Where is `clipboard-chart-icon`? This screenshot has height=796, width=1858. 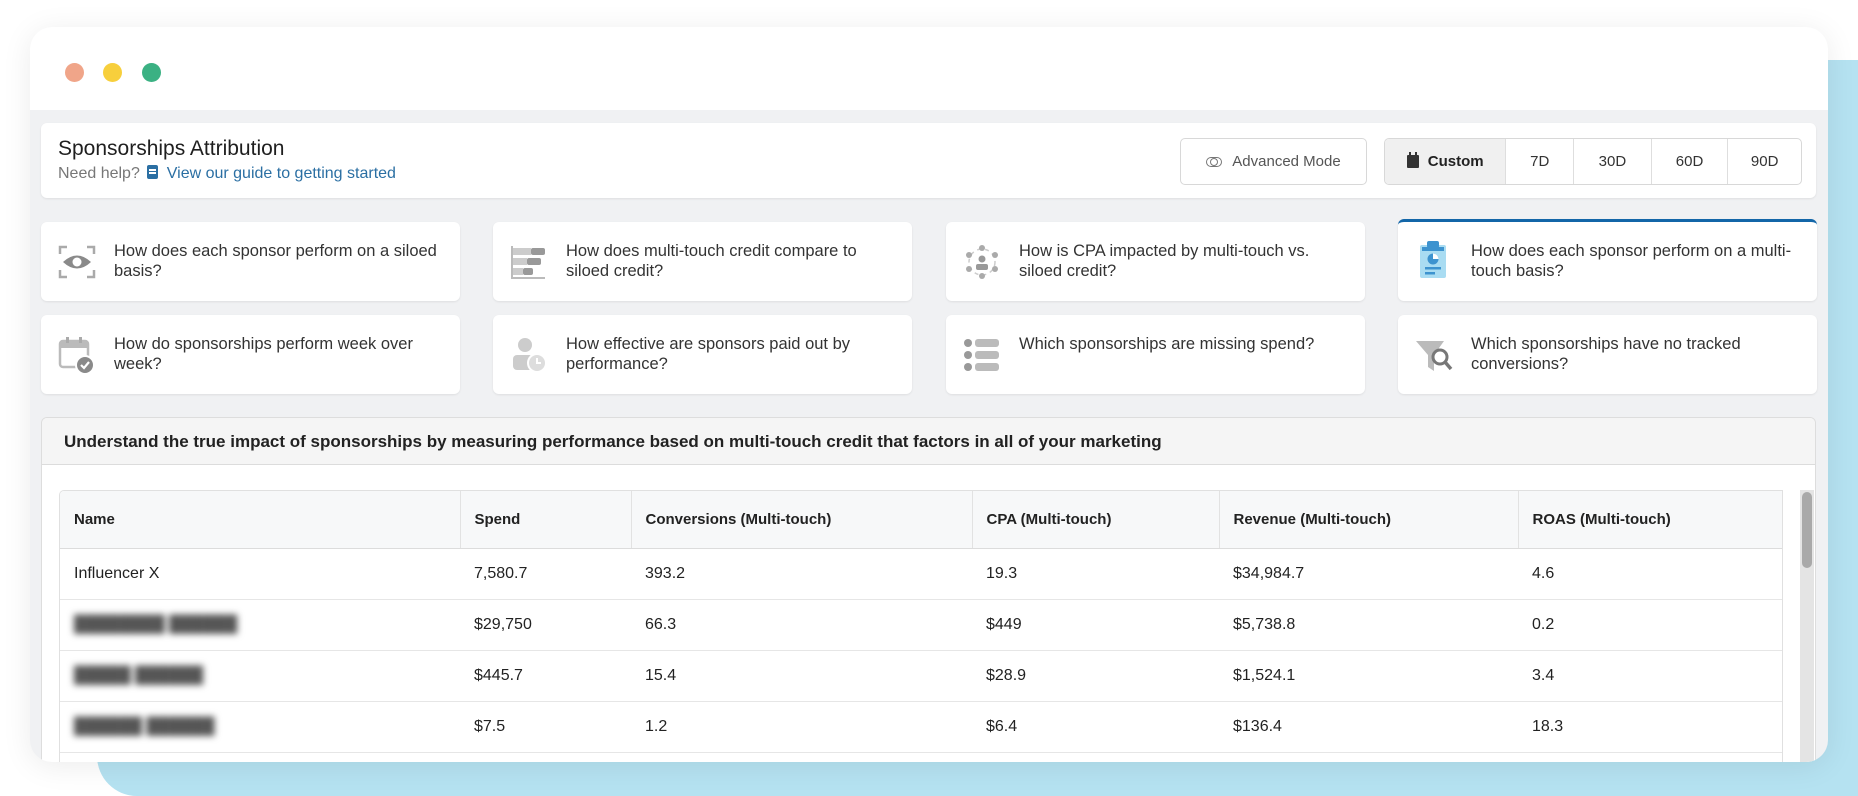
clipboard-chart-icon is located at coordinates (1433, 259).